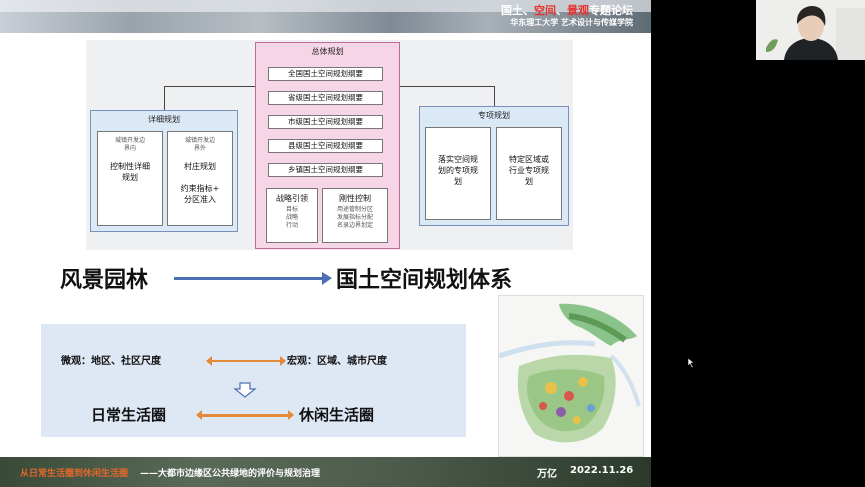 The image size is (865, 487). What do you see at coordinates (230, 474) in the screenshot?
I see `footer-subtitle: ——大都市边缘区公共绿地的评价与规划治理` at bounding box center [230, 474].